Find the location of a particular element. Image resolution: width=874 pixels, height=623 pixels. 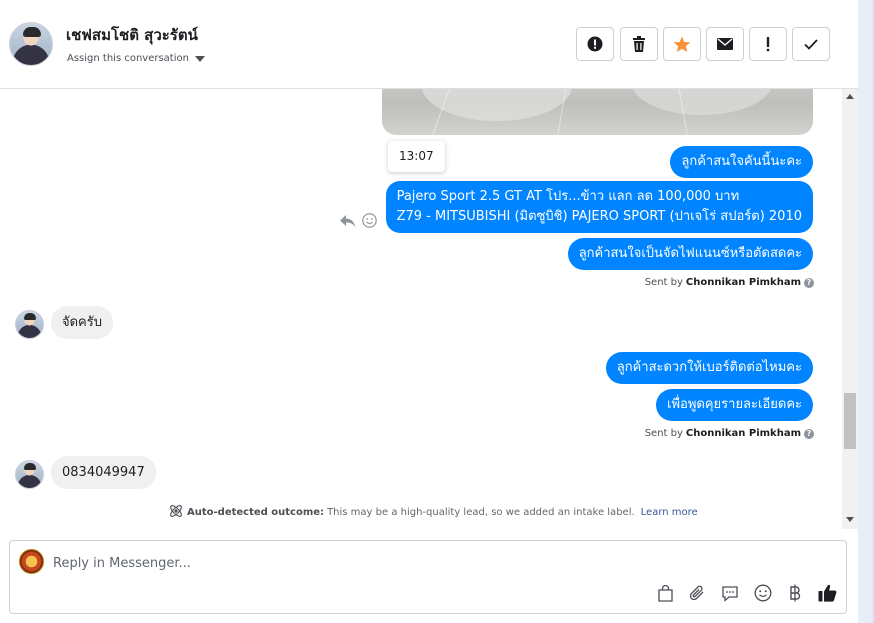

paperclip-icon is located at coordinates (697, 593).